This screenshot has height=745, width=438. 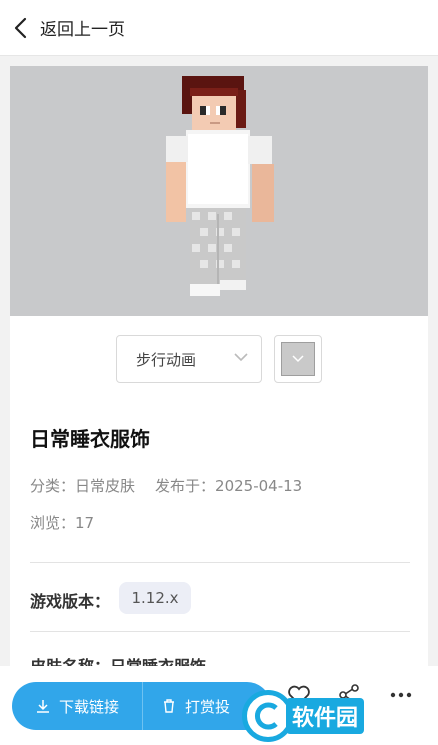 What do you see at coordinates (220, 186) in the screenshot?
I see `skin-figure` at bounding box center [220, 186].